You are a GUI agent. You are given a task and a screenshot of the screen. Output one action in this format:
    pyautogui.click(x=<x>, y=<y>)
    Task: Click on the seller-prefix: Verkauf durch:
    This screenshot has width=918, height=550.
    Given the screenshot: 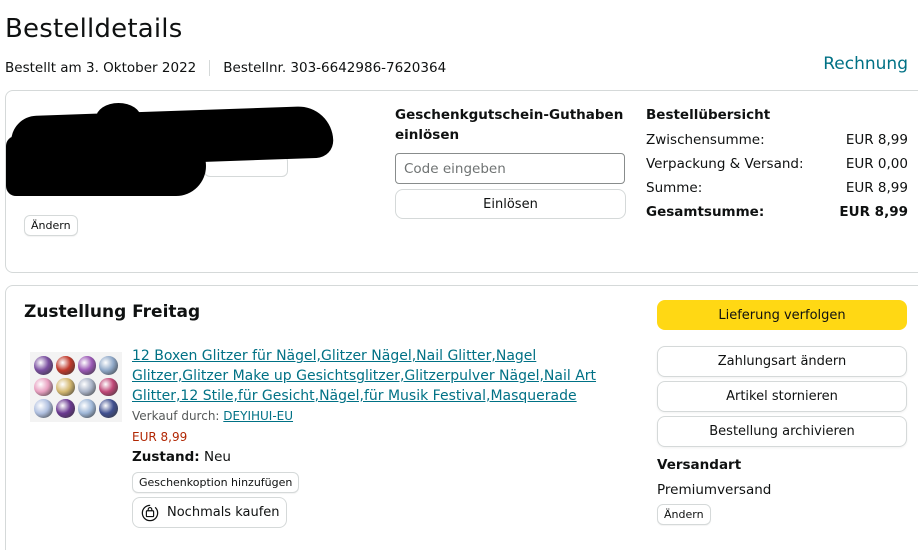 What is the action you would take?
    pyautogui.click(x=176, y=416)
    